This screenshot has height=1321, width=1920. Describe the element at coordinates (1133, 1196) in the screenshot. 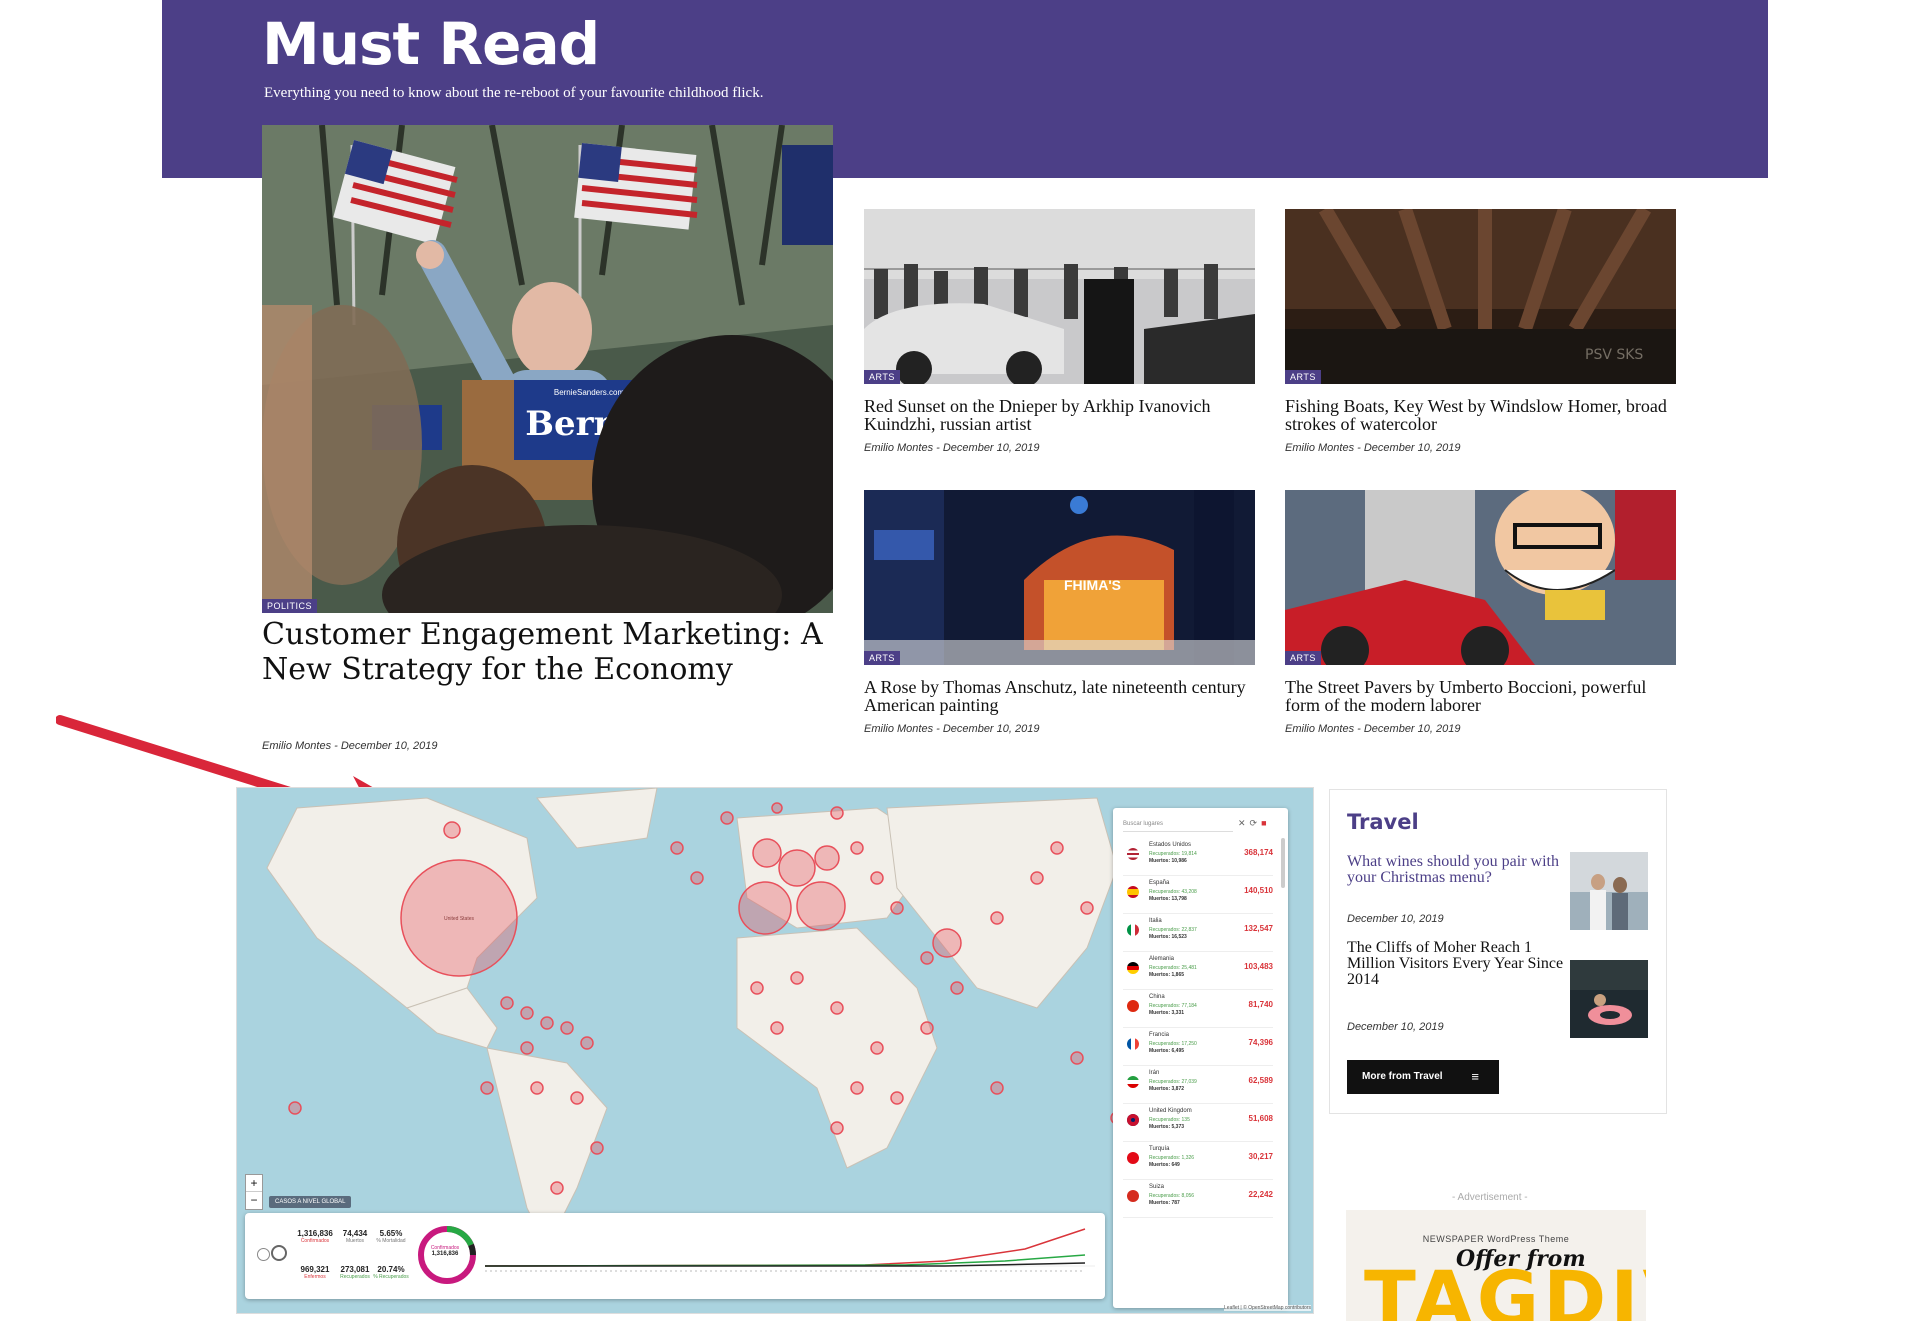

I see `flag-ch-icon` at that location.